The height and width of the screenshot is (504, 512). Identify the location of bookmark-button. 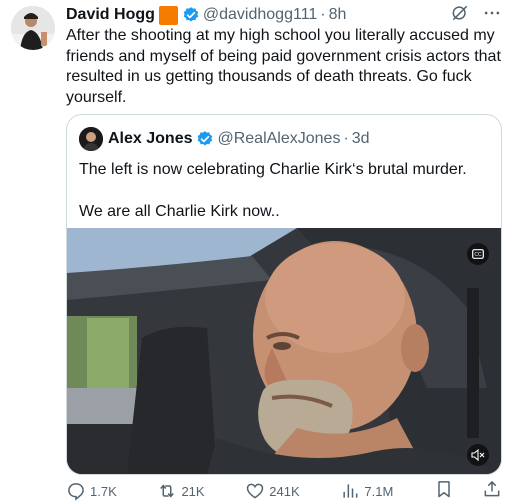
(444, 491).